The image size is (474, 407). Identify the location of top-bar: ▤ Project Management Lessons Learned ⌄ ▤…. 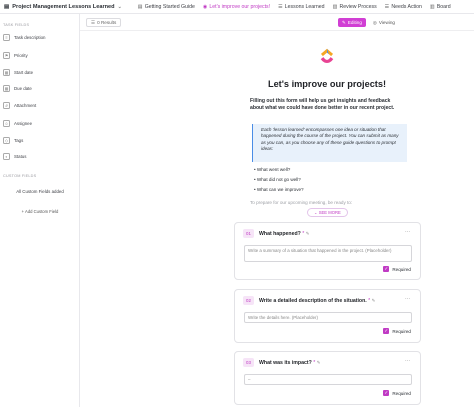
(237, 7).